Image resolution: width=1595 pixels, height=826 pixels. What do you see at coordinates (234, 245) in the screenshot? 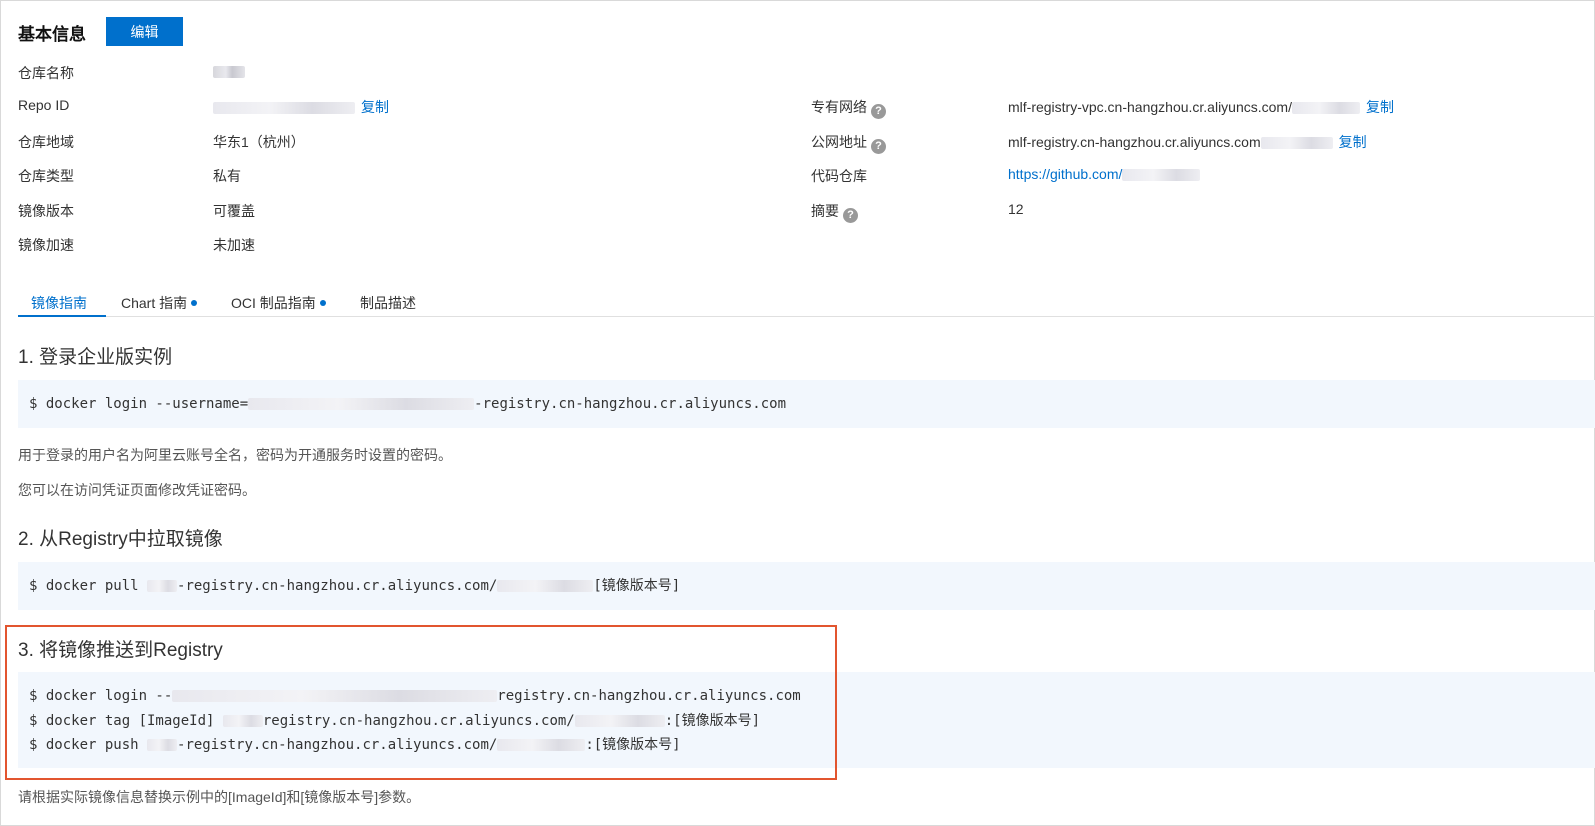
I see `value-image-acceleration: 未加速` at bounding box center [234, 245].